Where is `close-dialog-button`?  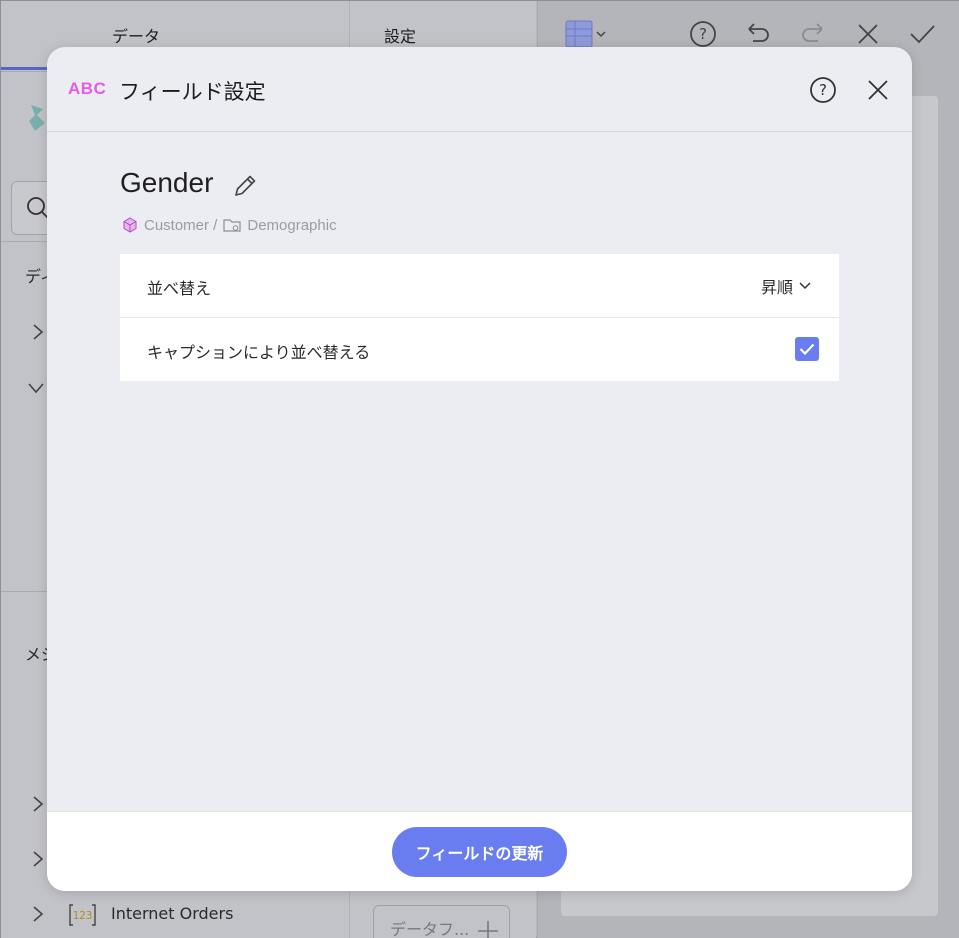 close-dialog-button is located at coordinates (878, 90).